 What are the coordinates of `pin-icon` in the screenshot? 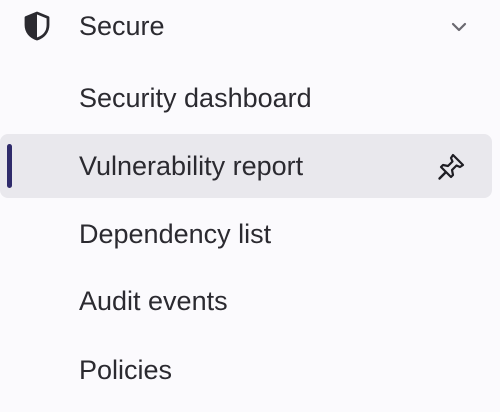 It's located at (451, 167).